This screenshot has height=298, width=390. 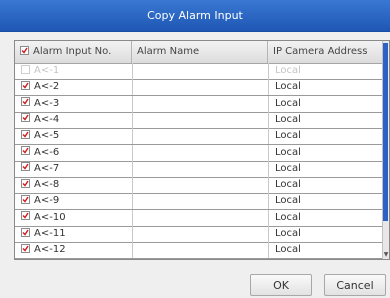 What do you see at coordinates (73, 136) in the screenshot?
I see `cell-alarm-input-no: A<-5` at bounding box center [73, 136].